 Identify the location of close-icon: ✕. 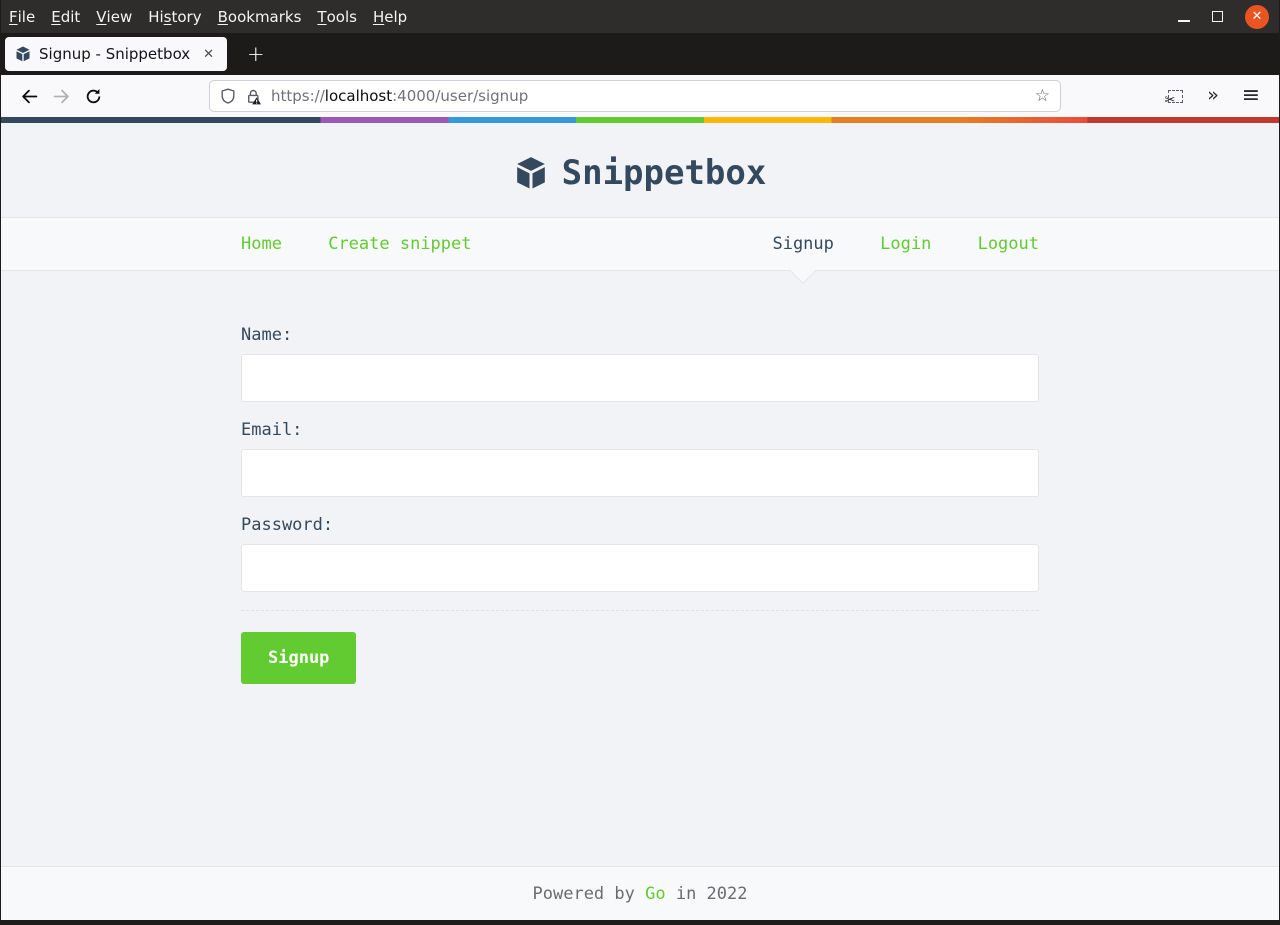
(1257, 16).